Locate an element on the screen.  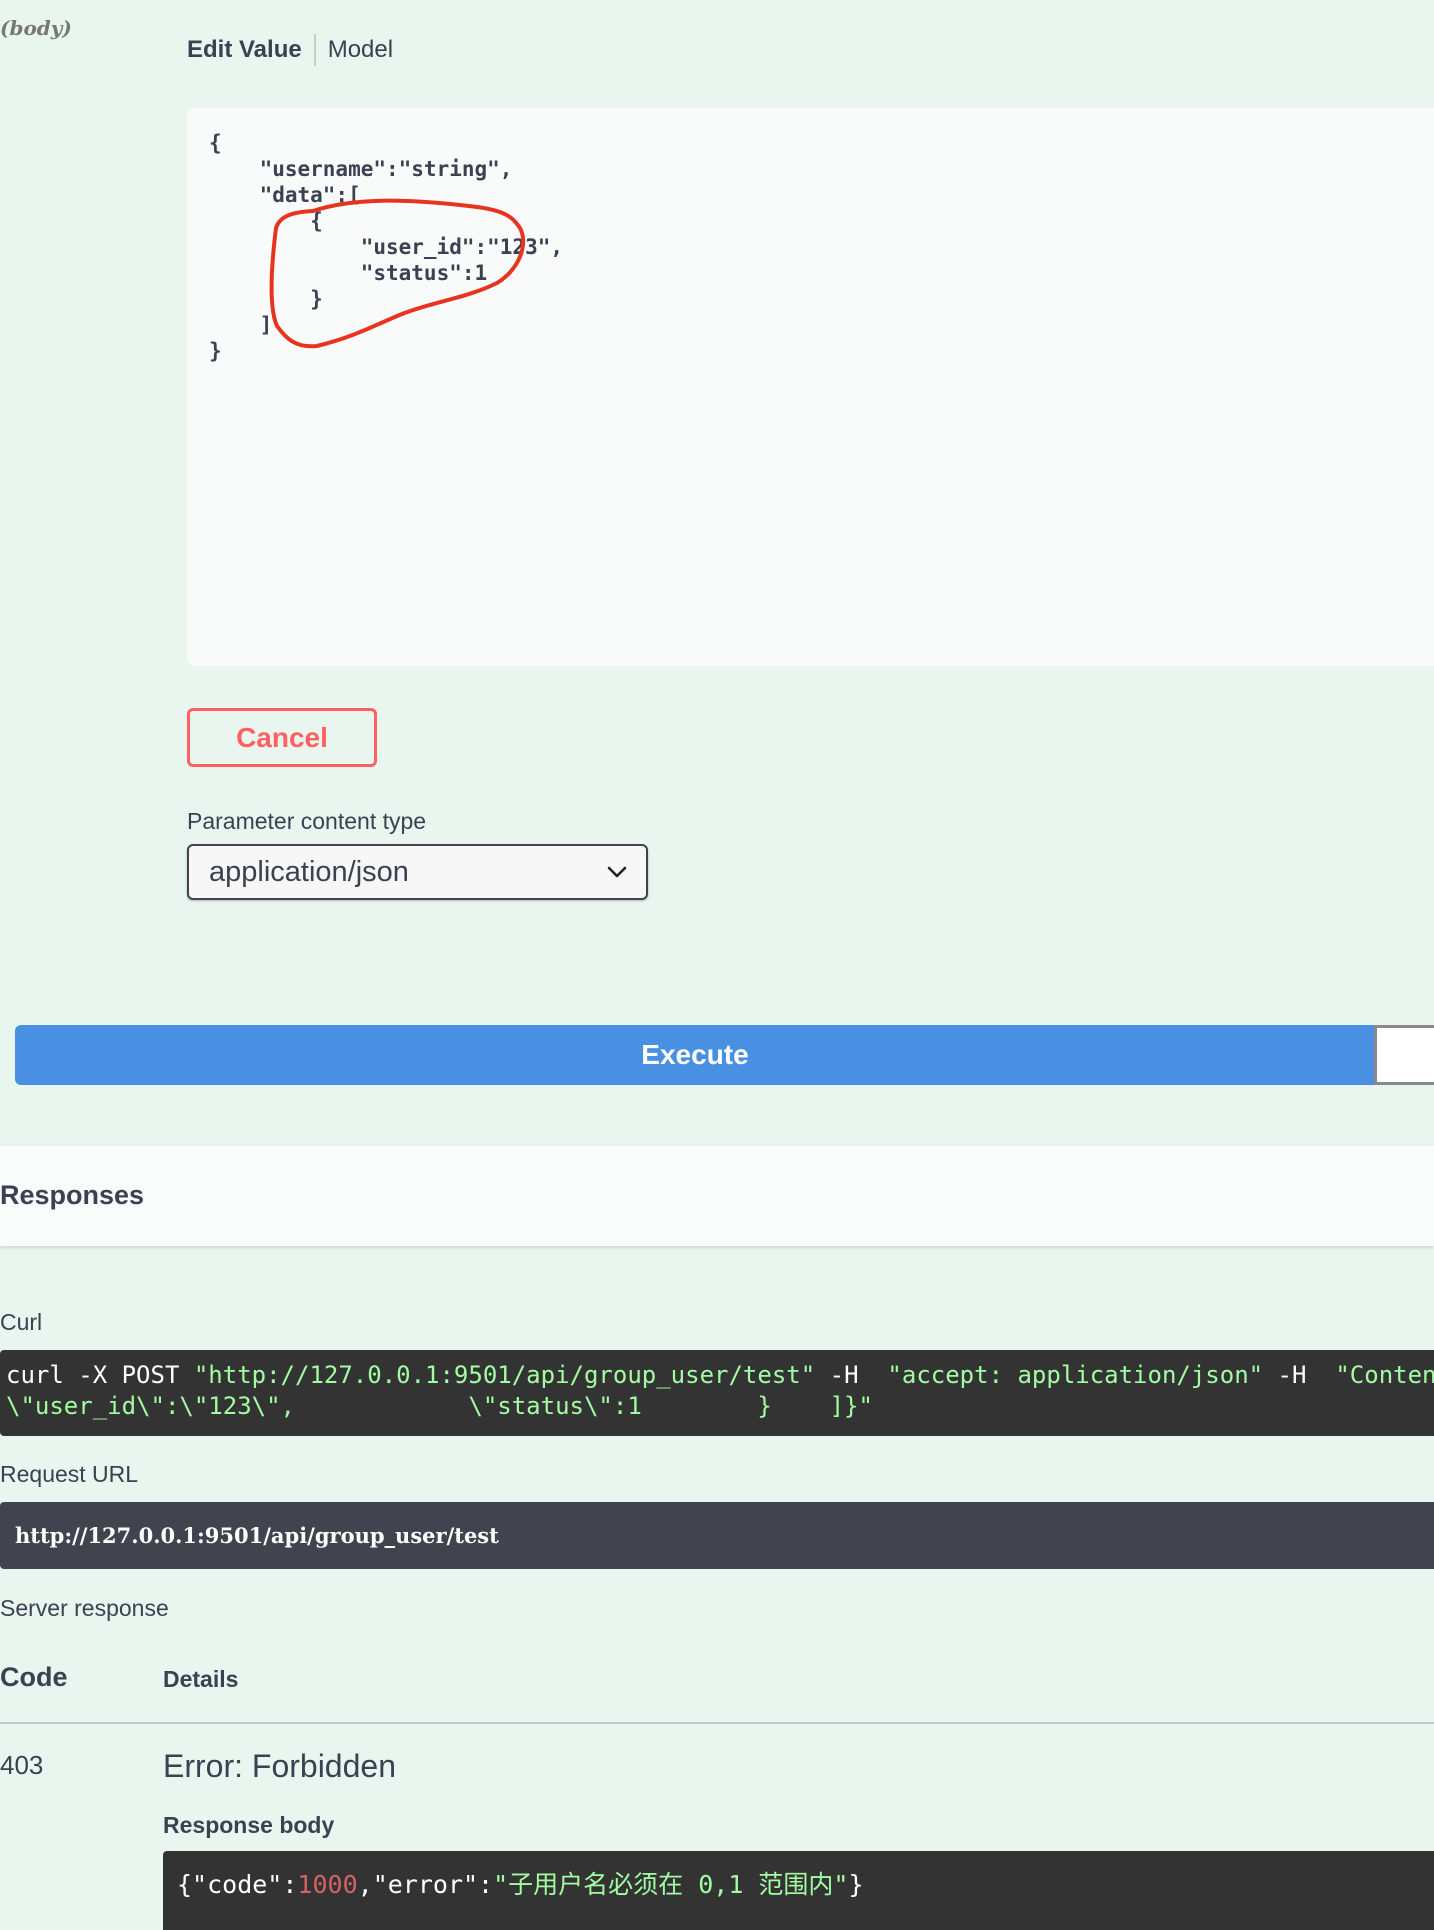
json-close-brace: } is located at coordinates (856, 1884).